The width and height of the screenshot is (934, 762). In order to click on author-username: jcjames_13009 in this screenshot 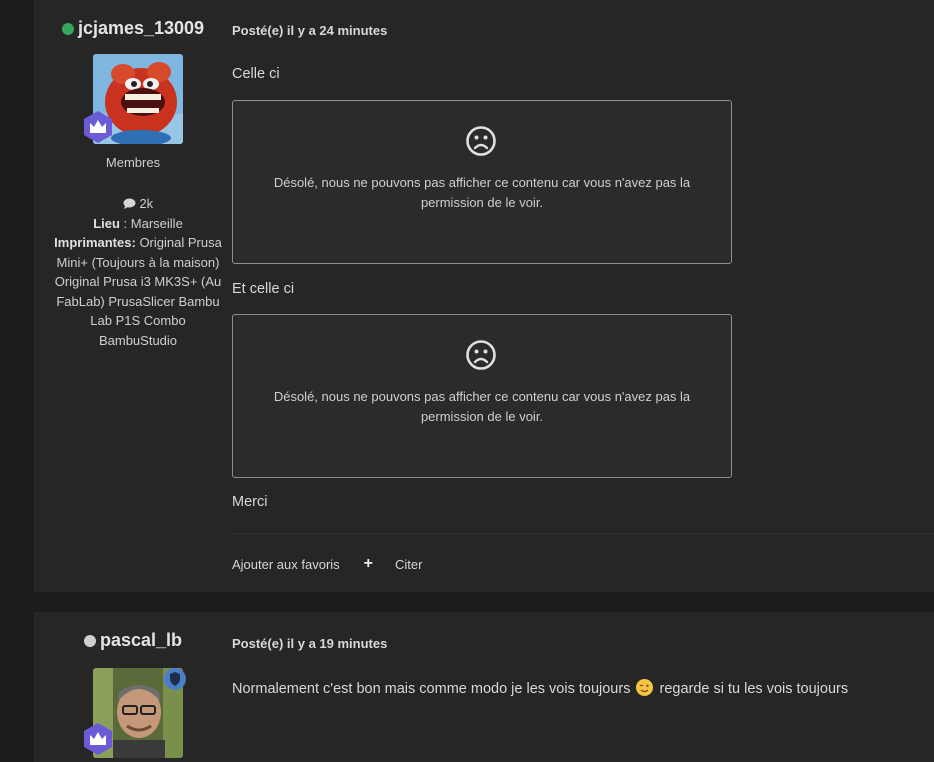, I will do `click(133, 28)`.